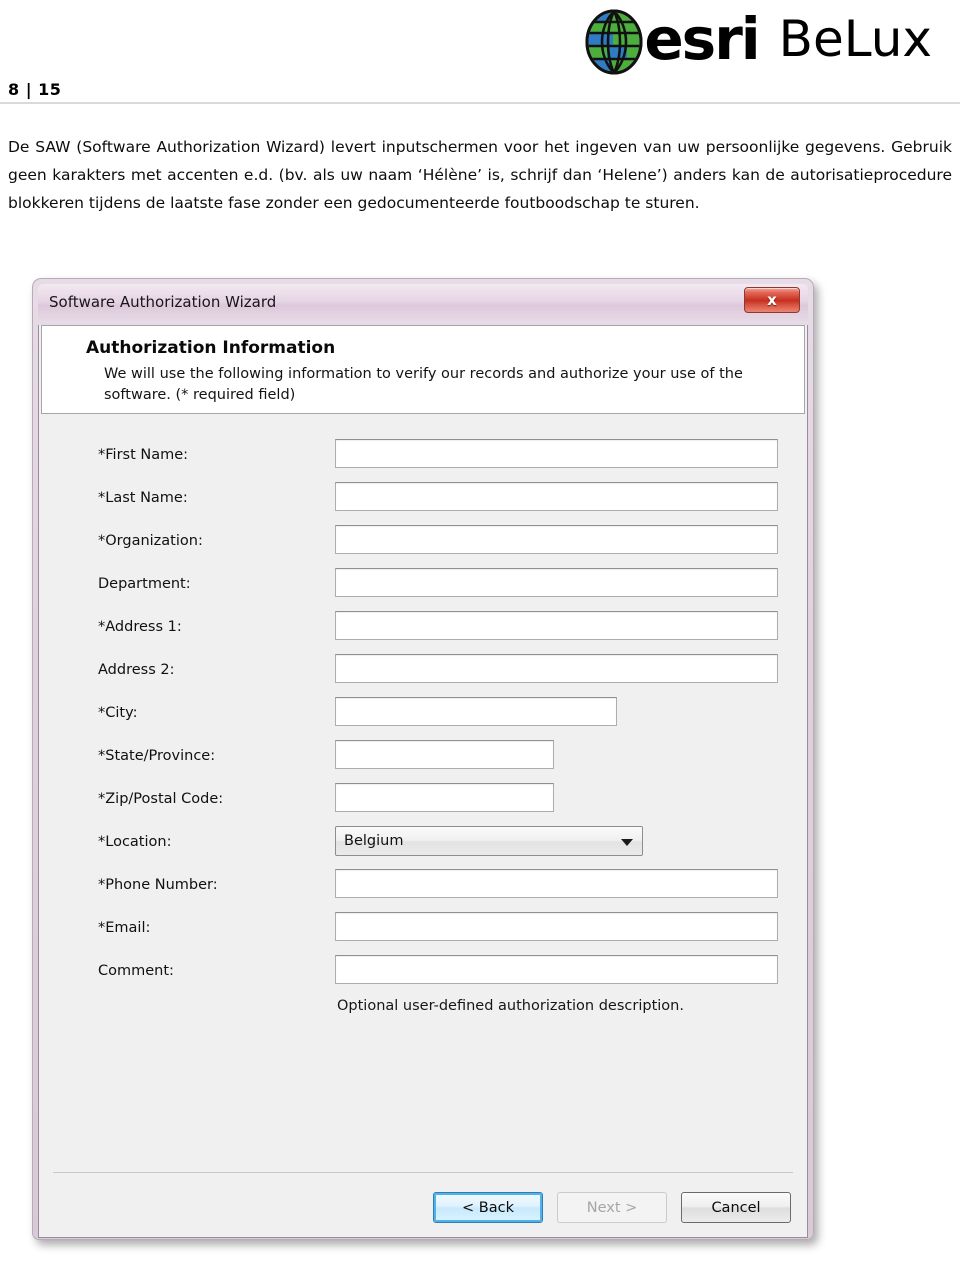 The width and height of the screenshot is (960, 1263). What do you see at coordinates (157, 756) in the screenshot?
I see `field-label: *State/Province:` at bounding box center [157, 756].